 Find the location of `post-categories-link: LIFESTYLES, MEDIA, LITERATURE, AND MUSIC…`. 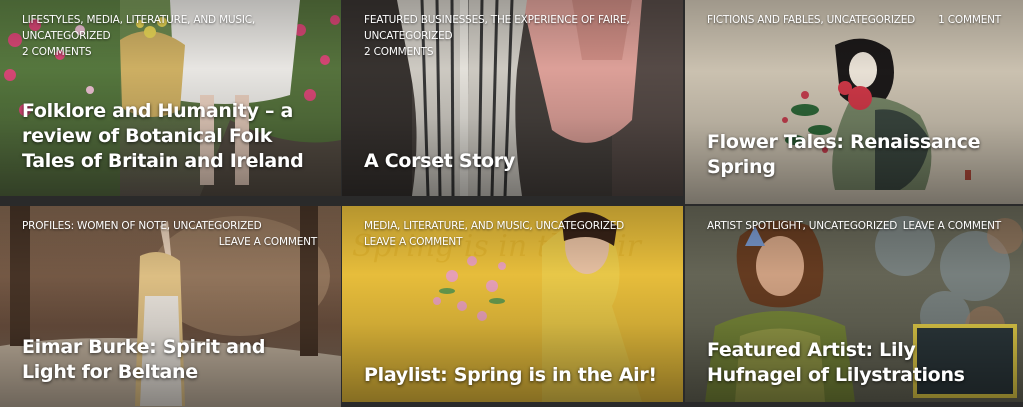

post-categories-link: LIFESTYLES, MEDIA, LITERATURE, AND MUSIC… is located at coordinates (170, 28).